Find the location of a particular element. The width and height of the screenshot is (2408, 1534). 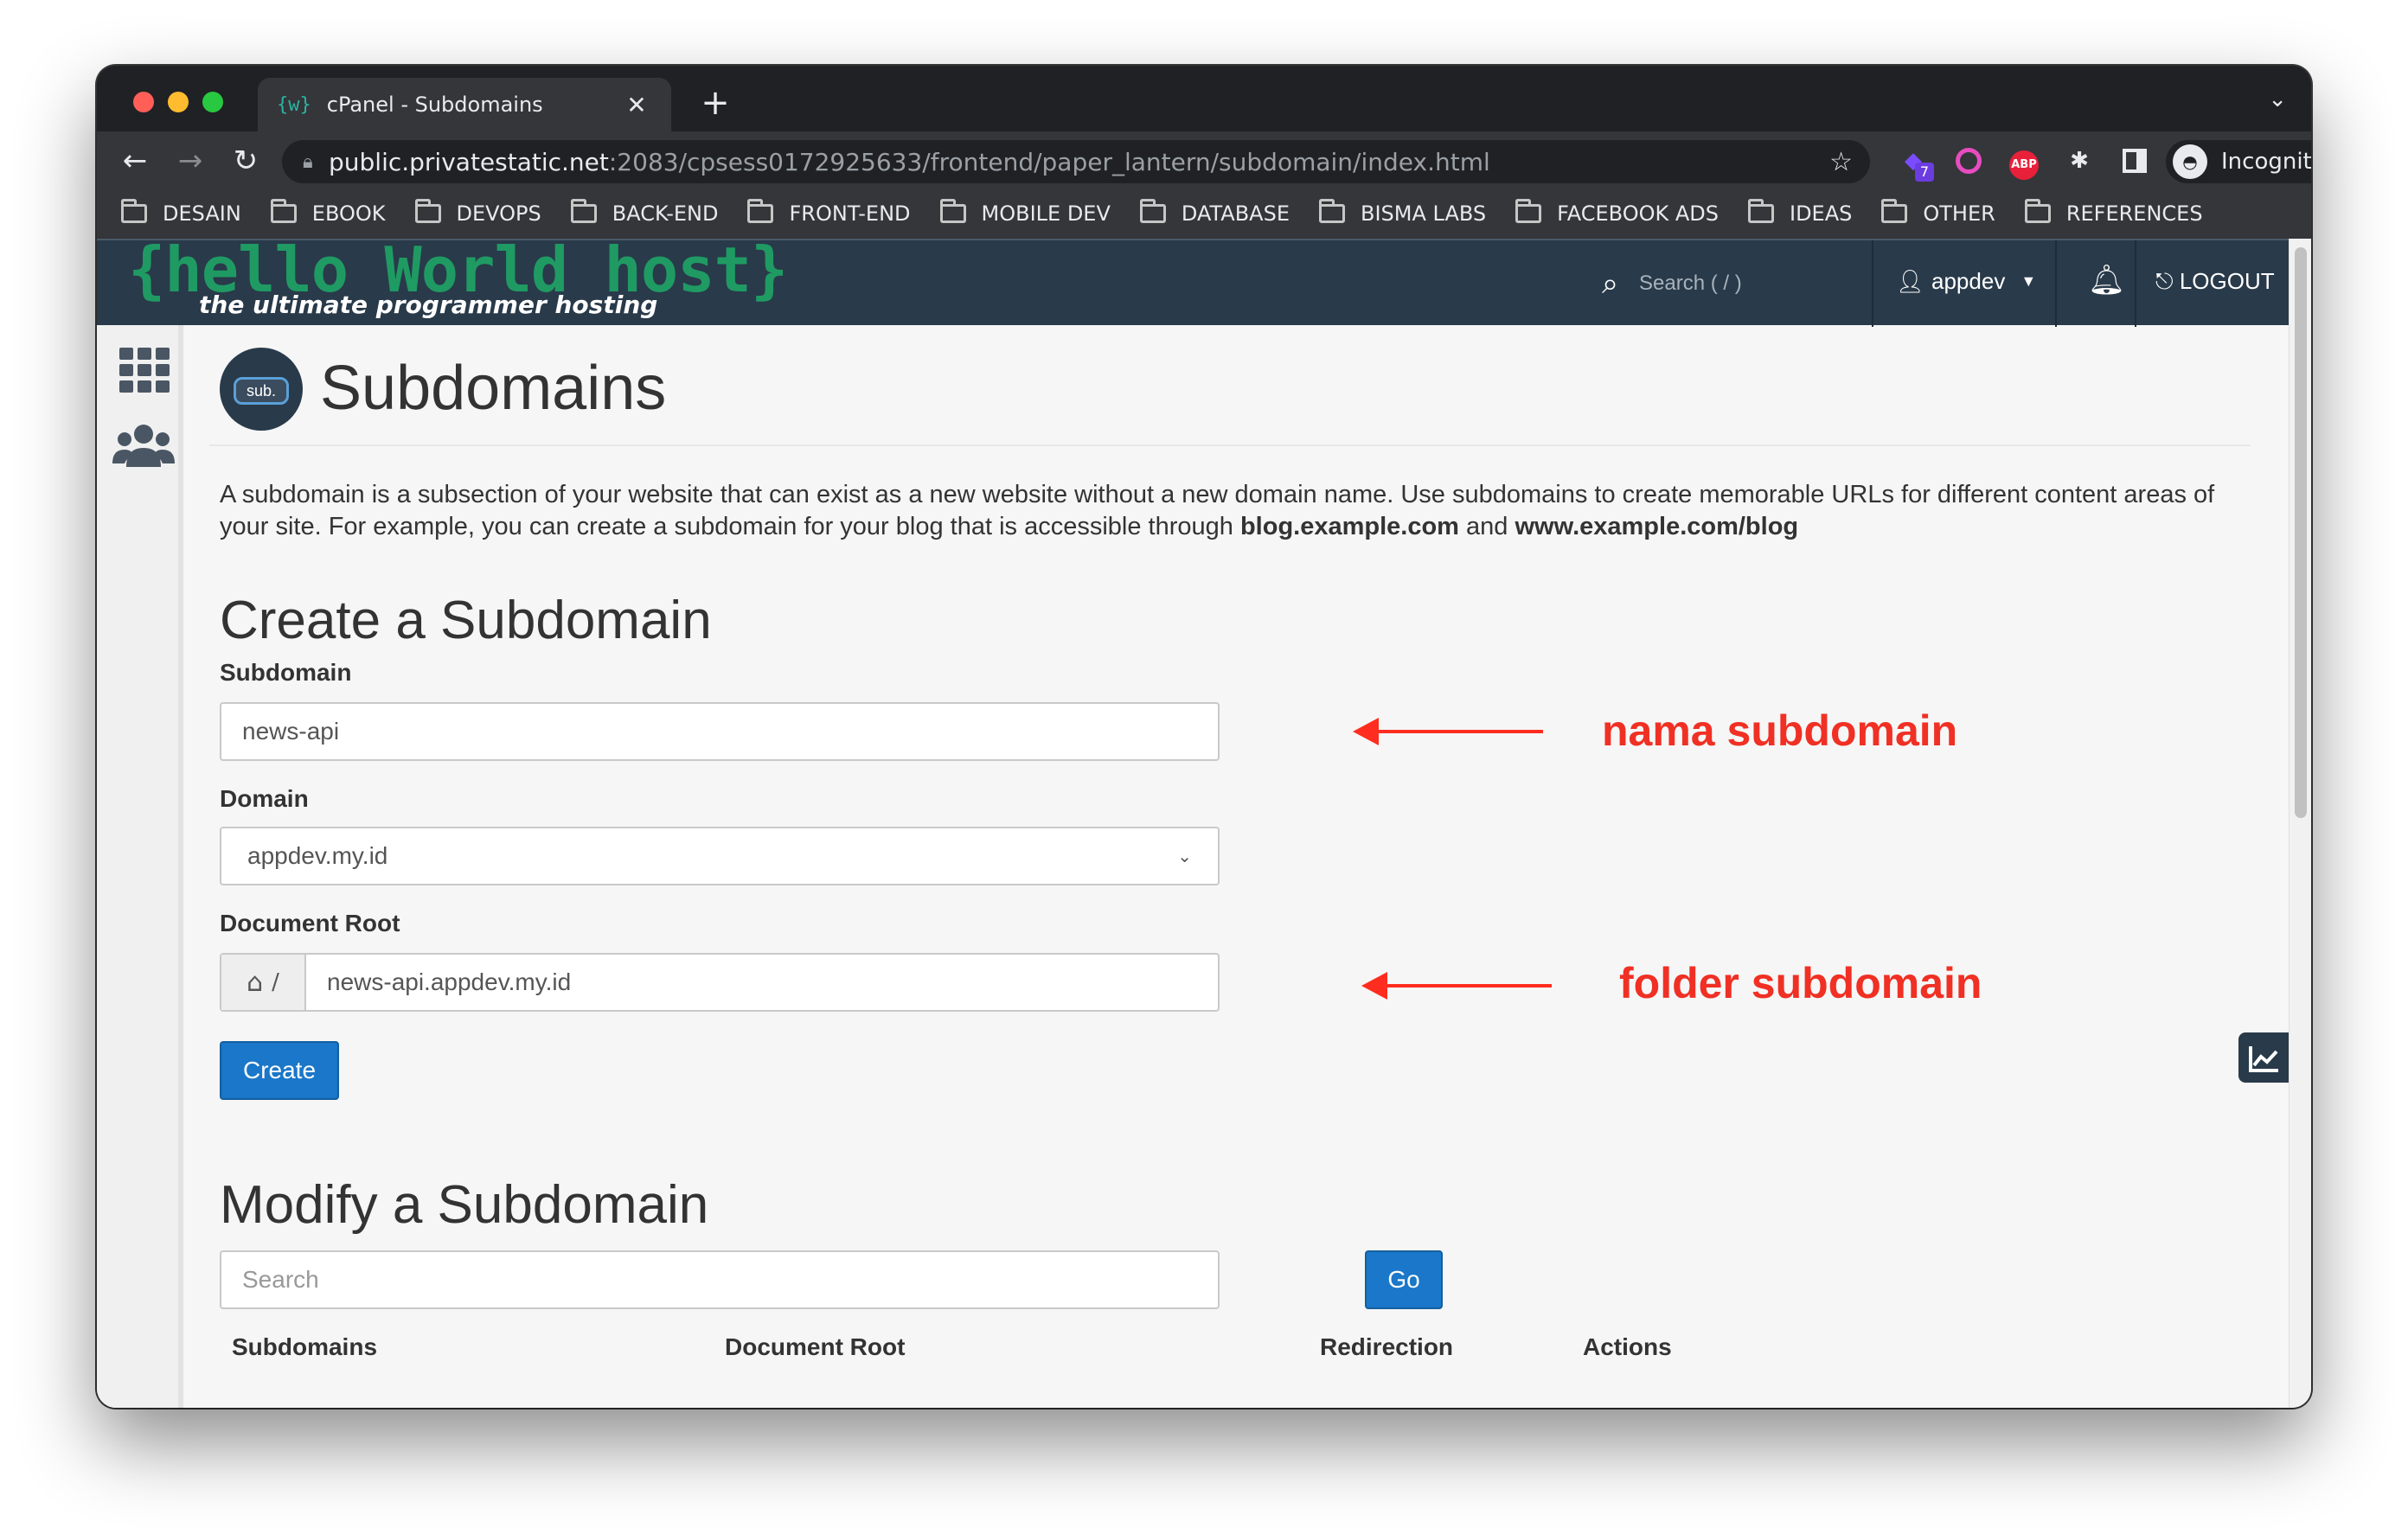

bookmark-label: FACEBOOK ADS is located at coordinates (1638, 213).